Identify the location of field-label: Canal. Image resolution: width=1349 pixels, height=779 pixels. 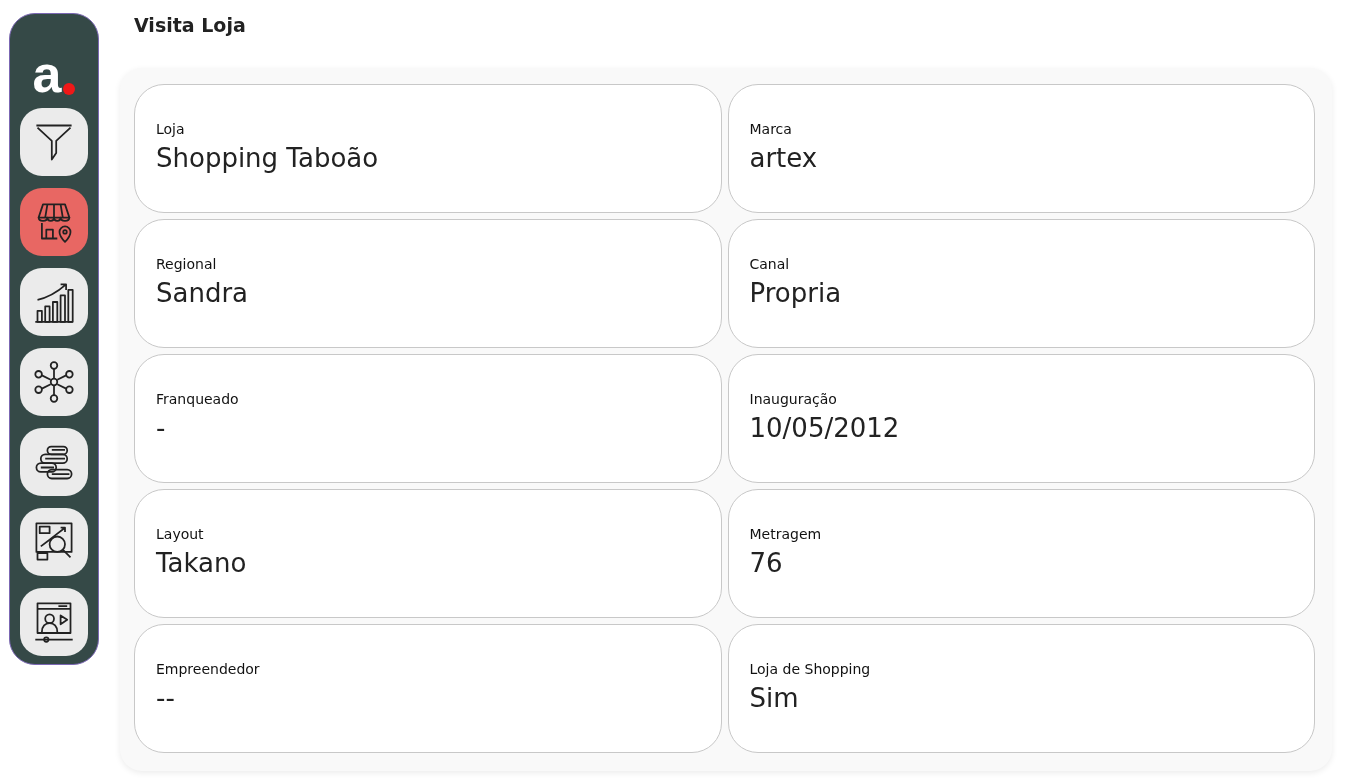
(770, 264).